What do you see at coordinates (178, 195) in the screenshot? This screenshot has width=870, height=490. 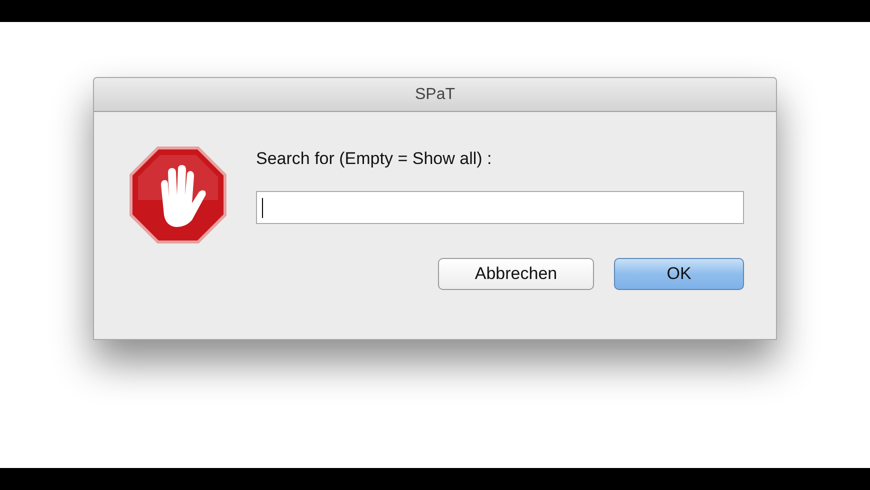 I see `stop-hand-icon` at bounding box center [178, 195].